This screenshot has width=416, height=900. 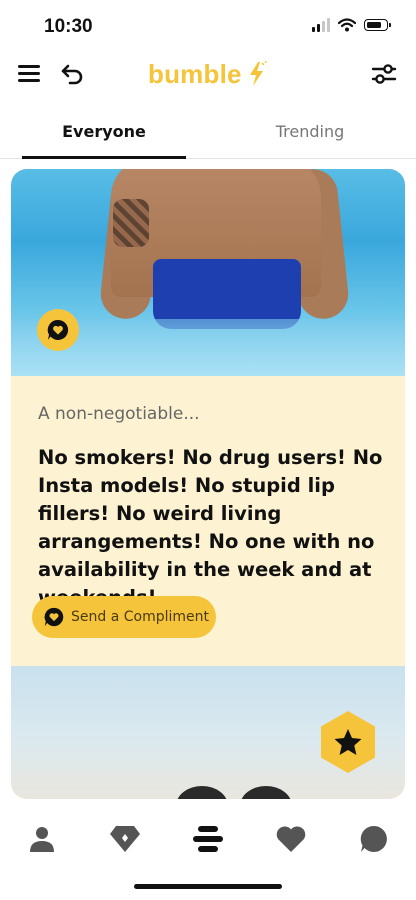 I want to click on nav-premium, so click(x=125, y=839).